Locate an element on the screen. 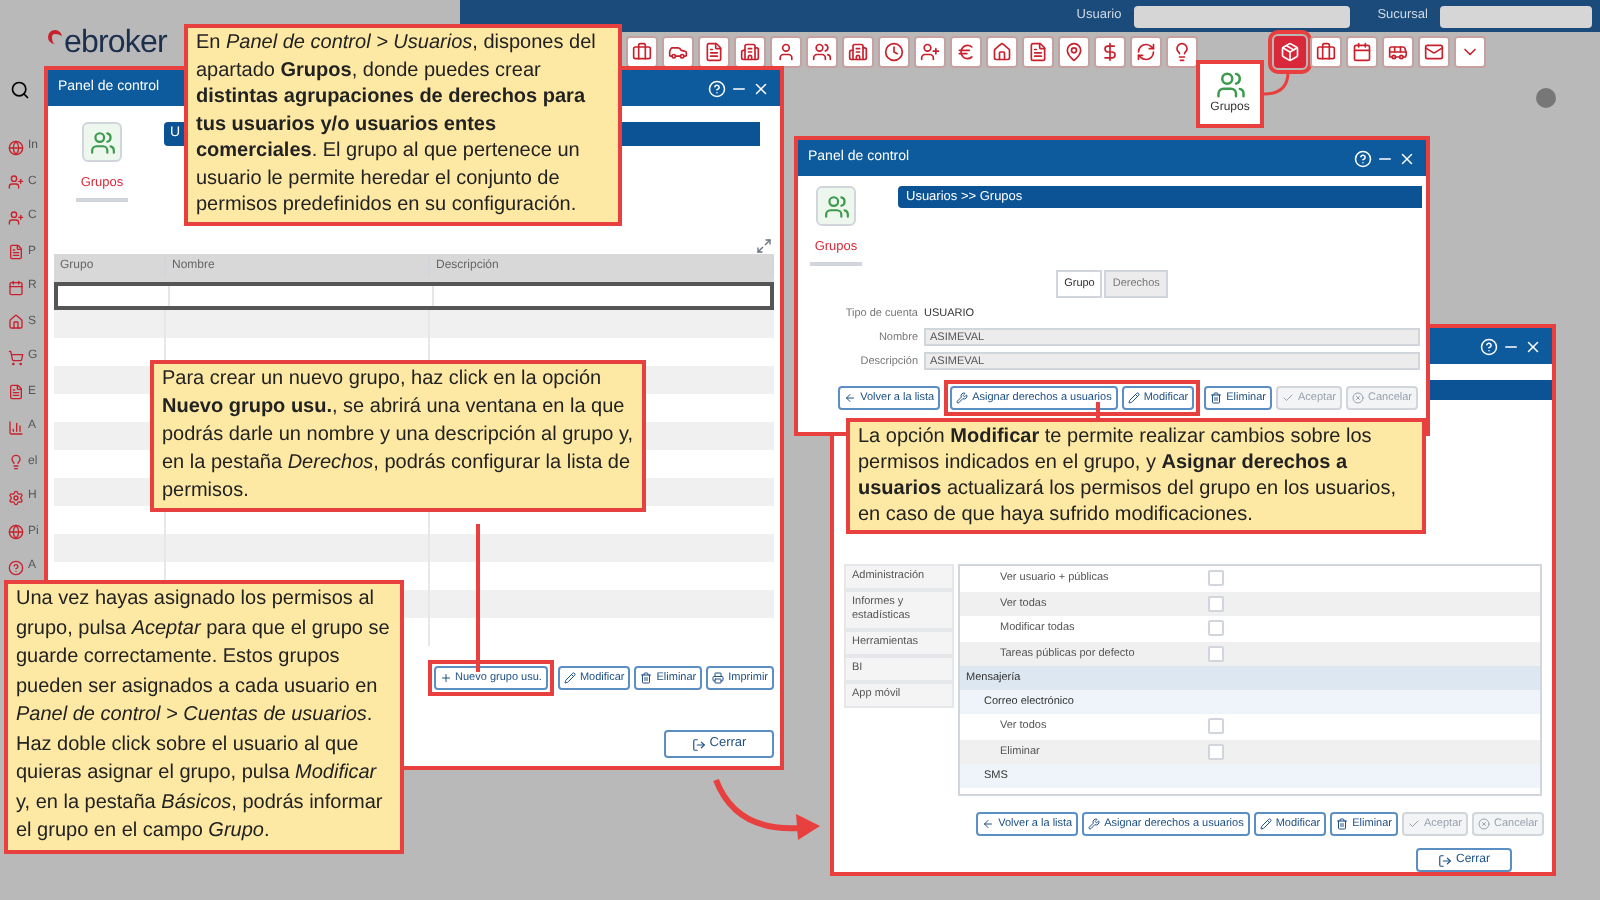  callout-tooltip: La opción Modificar te permite realizar cambios sobre los permisos indicados en el grupo, y Asignar derechos a usuarios actualizará los permisos del grupo en los usuarios, en caso de que haya sufrido modificaciones. is located at coordinates (1136, 476).